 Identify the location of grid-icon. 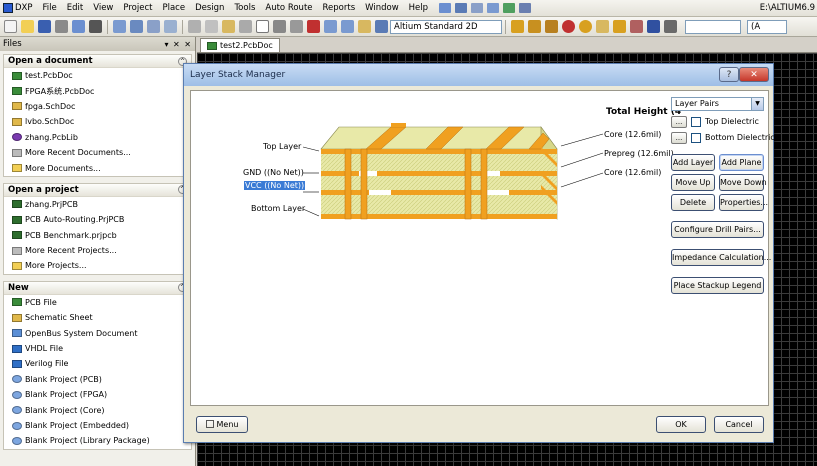
(525, 8).